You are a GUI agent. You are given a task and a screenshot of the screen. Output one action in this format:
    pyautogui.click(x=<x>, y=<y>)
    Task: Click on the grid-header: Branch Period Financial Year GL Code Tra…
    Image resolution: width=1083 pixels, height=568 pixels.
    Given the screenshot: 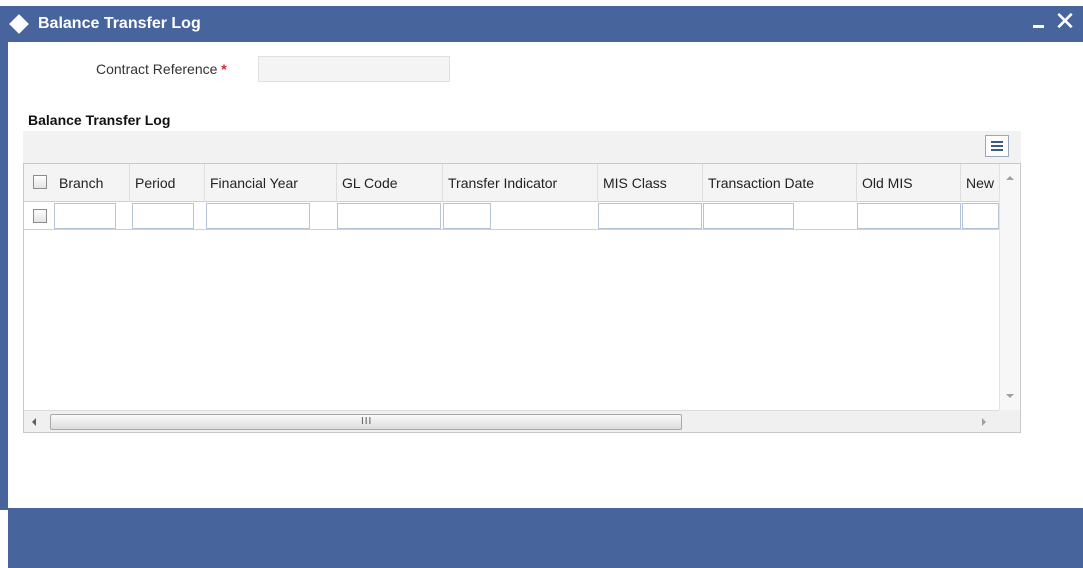 What is the action you would take?
    pyautogui.click(x=511, y=183)
    